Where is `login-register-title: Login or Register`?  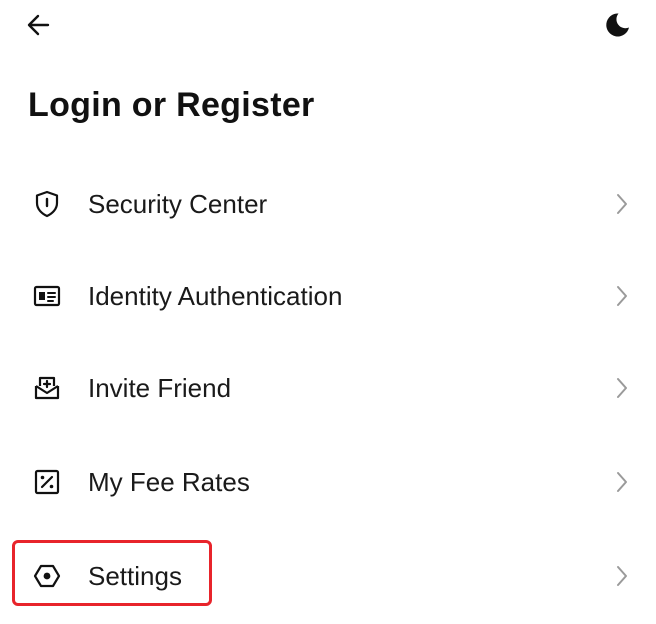
login-register-title: Login or Register is located at coordinates (171, 105).